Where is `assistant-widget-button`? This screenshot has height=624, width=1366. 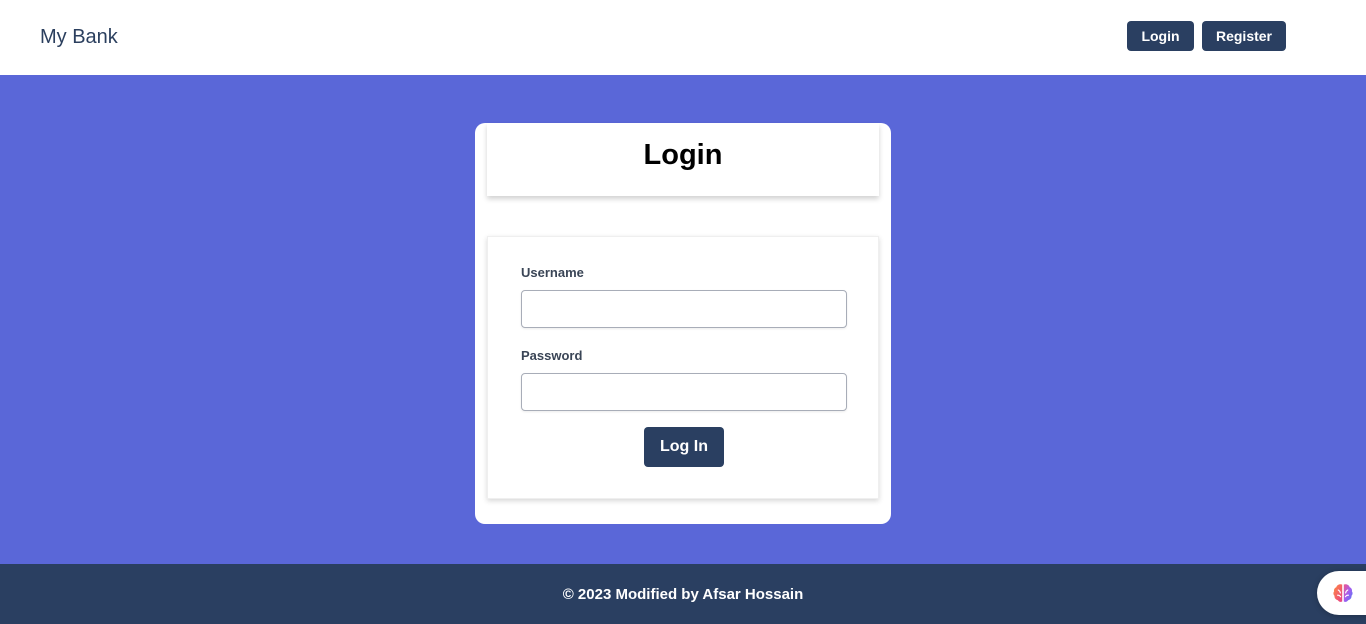 assistant-widget-button is located at coordinates (1341, 593).